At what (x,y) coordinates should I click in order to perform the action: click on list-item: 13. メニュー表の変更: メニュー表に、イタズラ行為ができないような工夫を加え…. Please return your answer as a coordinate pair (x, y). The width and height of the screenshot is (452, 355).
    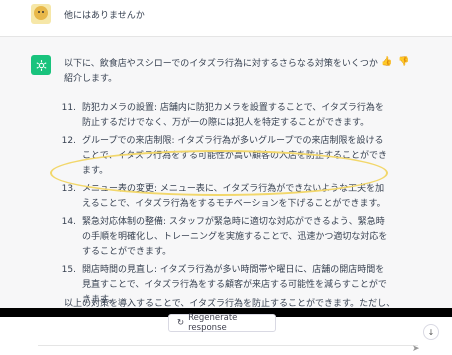
    Looking at the image, I should click on (223, 196).